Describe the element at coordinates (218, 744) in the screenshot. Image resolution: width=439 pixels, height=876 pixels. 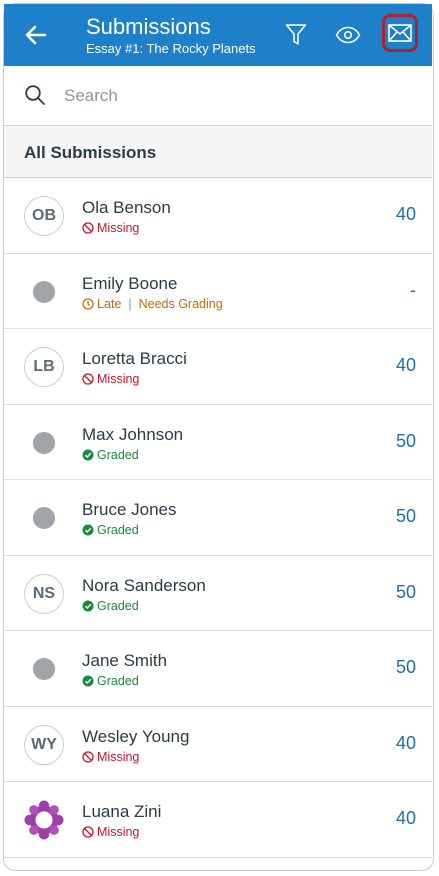
I see `submission-row: WY Wesley Young Missing 40` at that location.